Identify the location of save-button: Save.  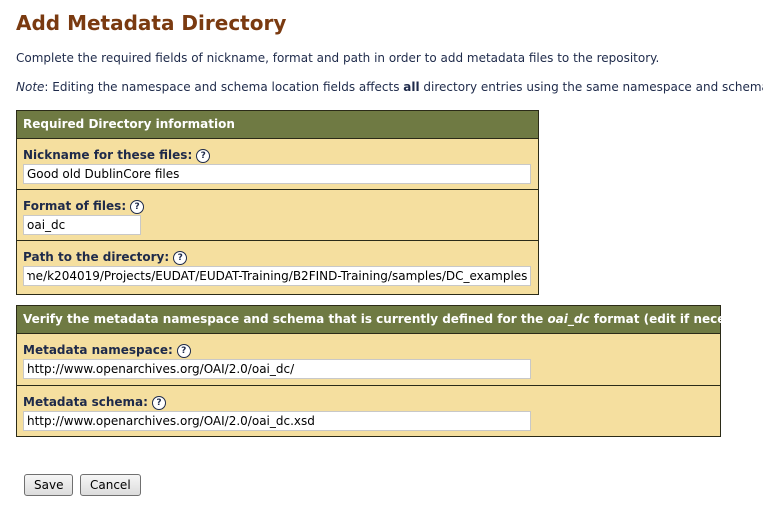
(49, 485).